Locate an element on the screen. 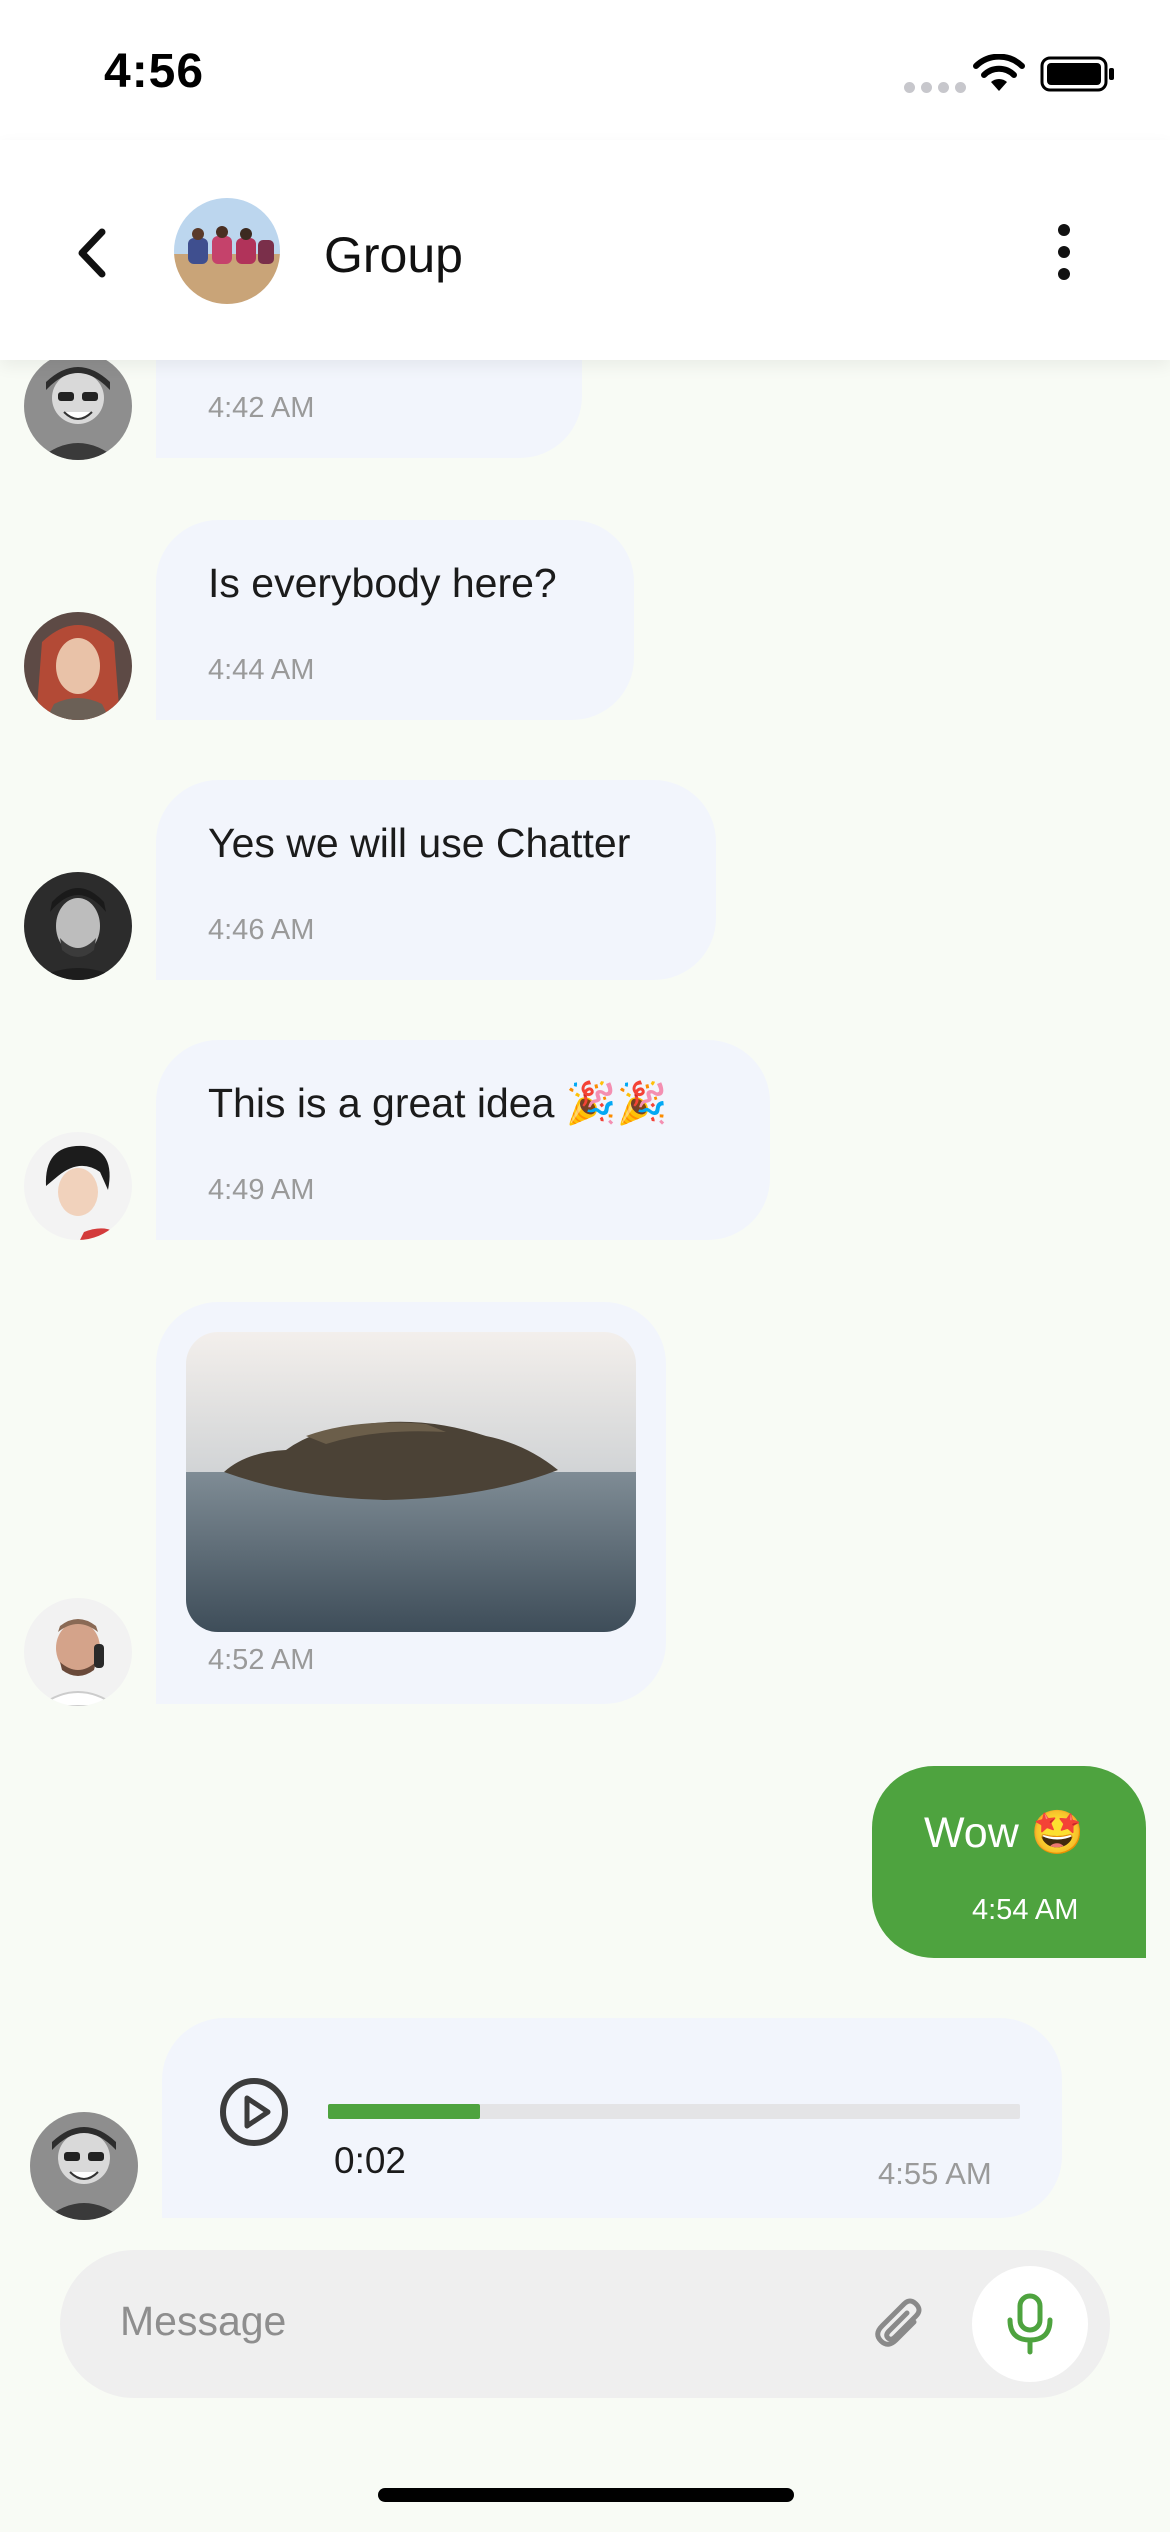  outgoing-message-bubble: Wow 🤩 4:54 AM is located at coordinates (1009, 1862).